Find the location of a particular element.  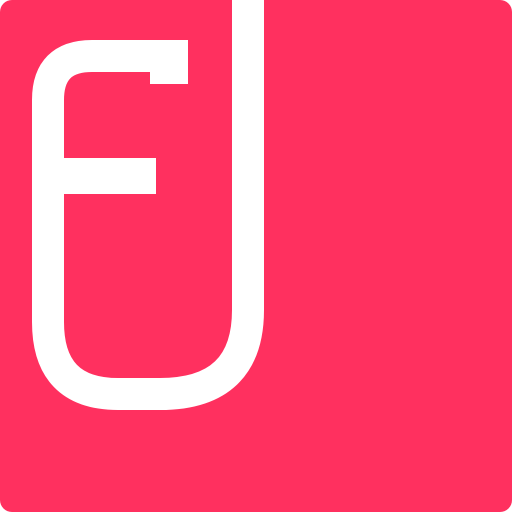

logo-glyph-middle-bar is located at coordinates (110, 176).